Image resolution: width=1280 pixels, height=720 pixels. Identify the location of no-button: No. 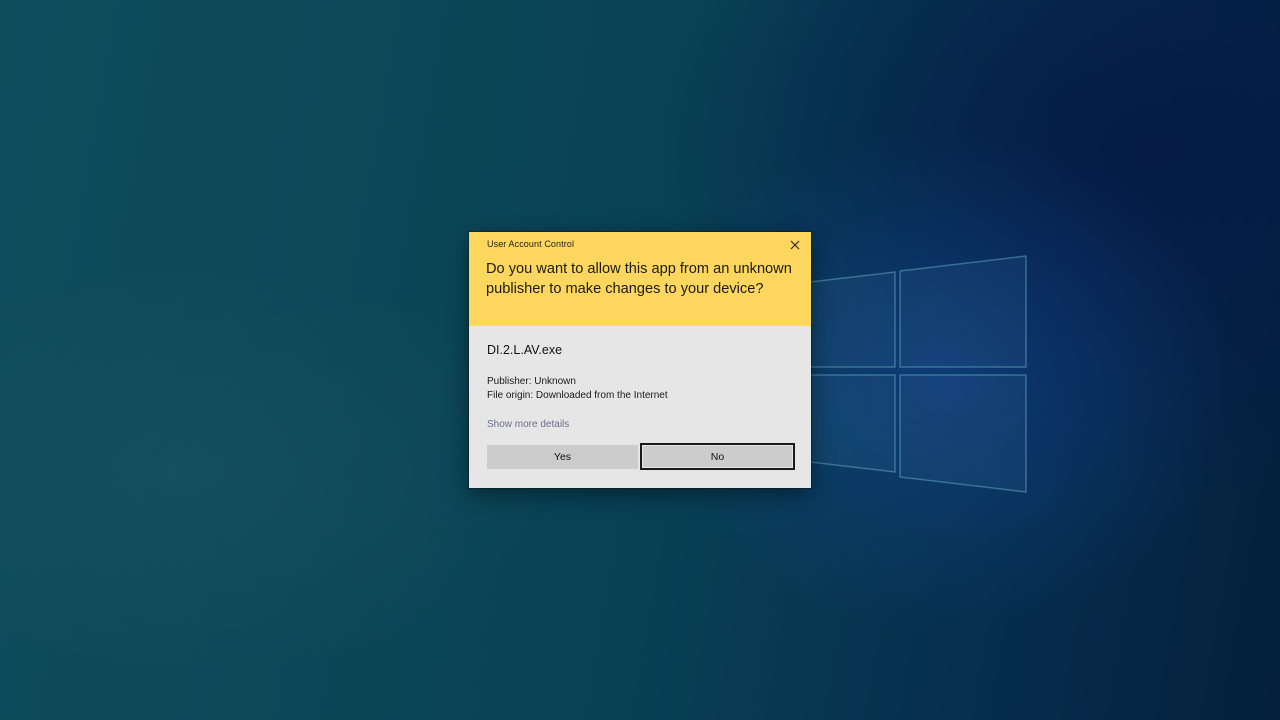
(717, 456).